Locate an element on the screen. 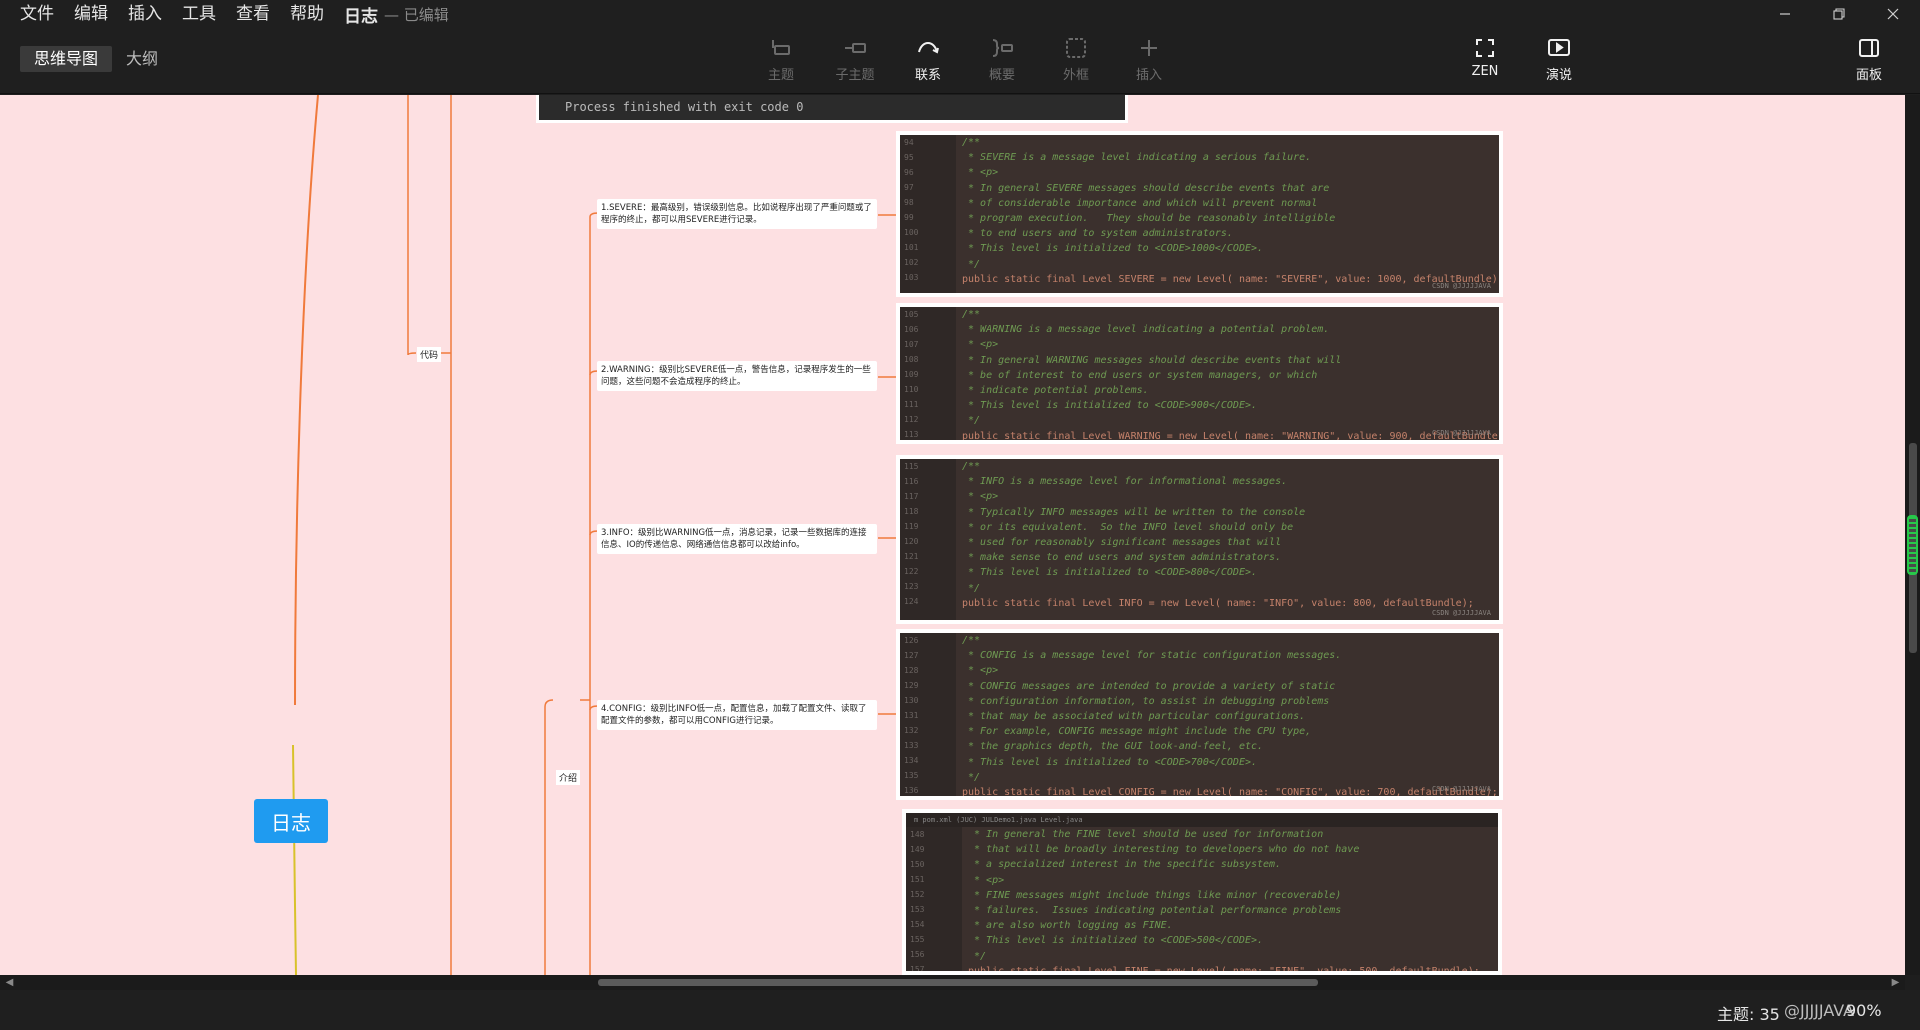 This screenshot has width=1920, height=1030. scroll-right-icon: ▶ is located at coordinates (1895, 982).